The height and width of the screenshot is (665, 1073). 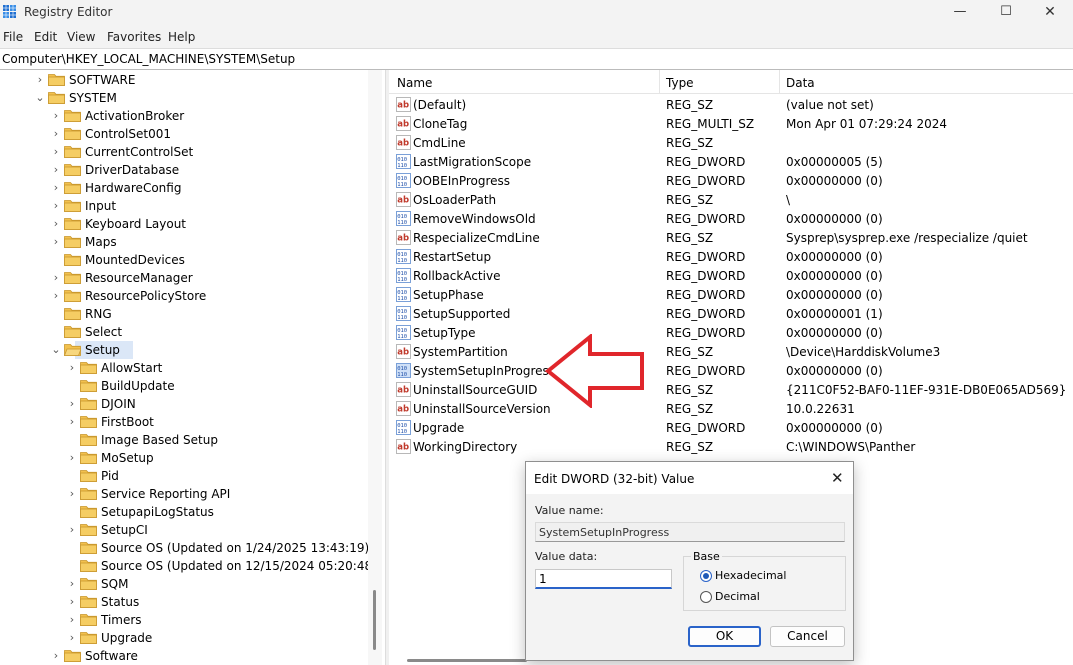 What do you see at coordinates (182, 584) in the screenshot?
I see `tree-item: › SQM` at bounding box center [182, 584].